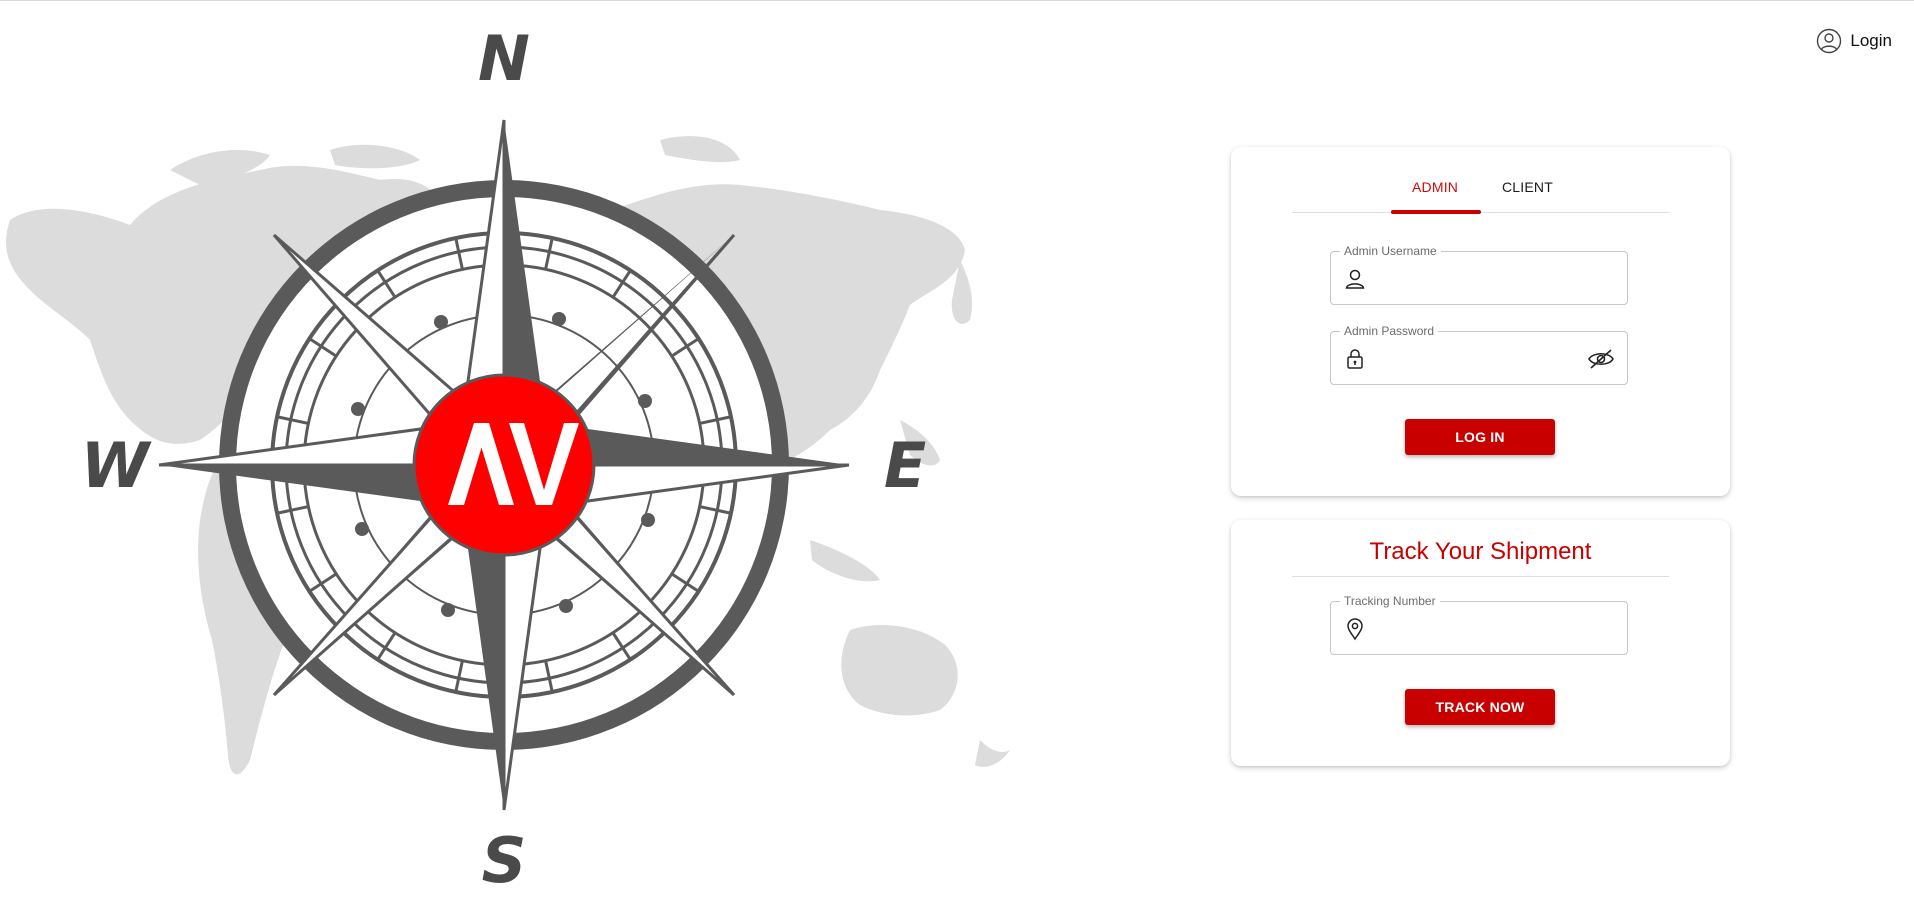 The image size is (1914, 910). What do you see at coordinates (1355, 279) in the screenshot?
I see `user-icon` at bounding box center [1355, 279].